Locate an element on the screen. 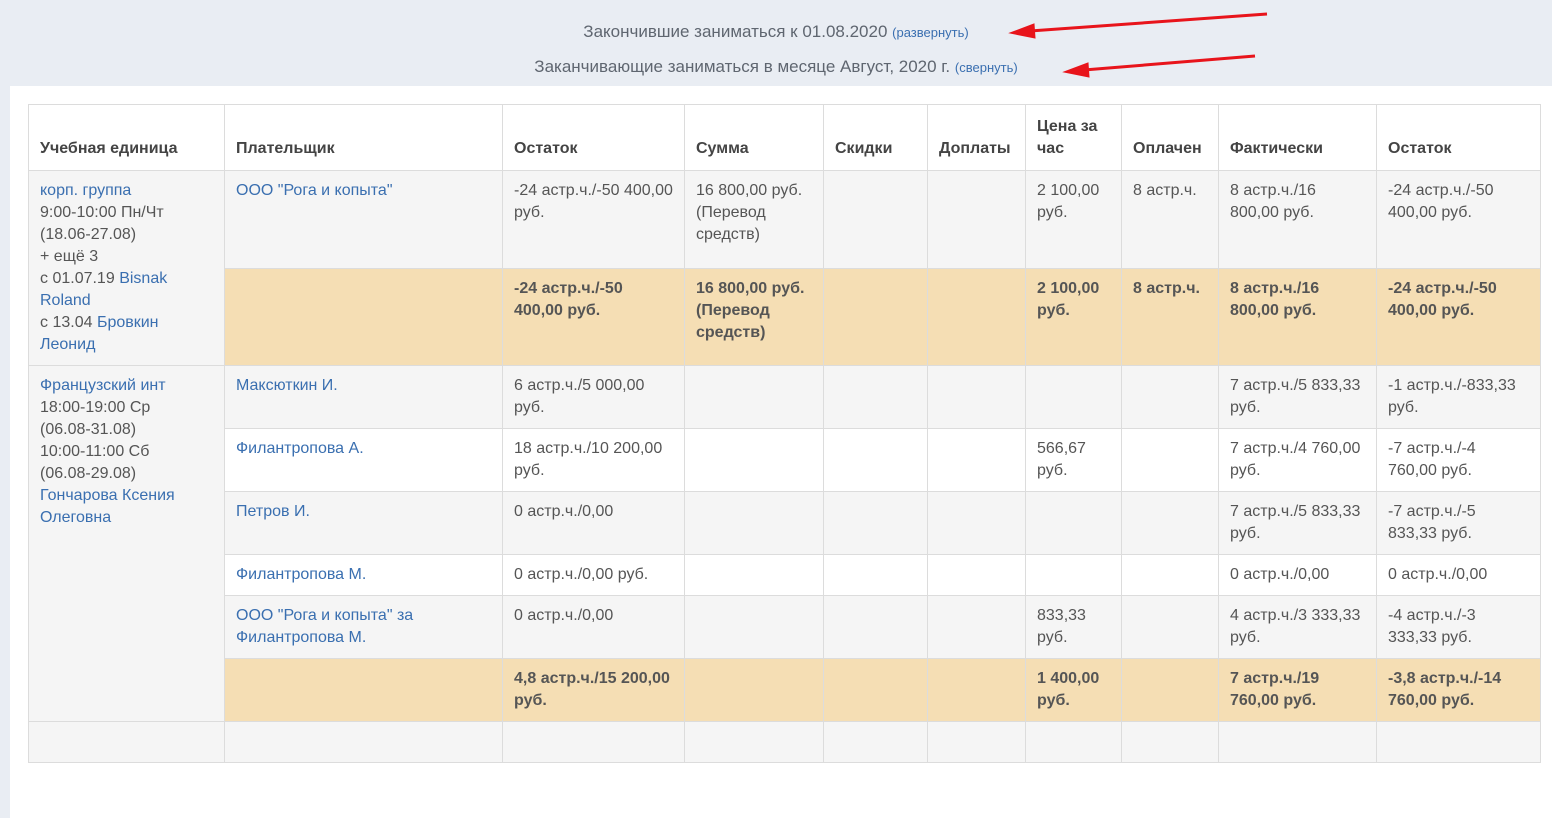  total-payer is located at coordinates (363, 690).